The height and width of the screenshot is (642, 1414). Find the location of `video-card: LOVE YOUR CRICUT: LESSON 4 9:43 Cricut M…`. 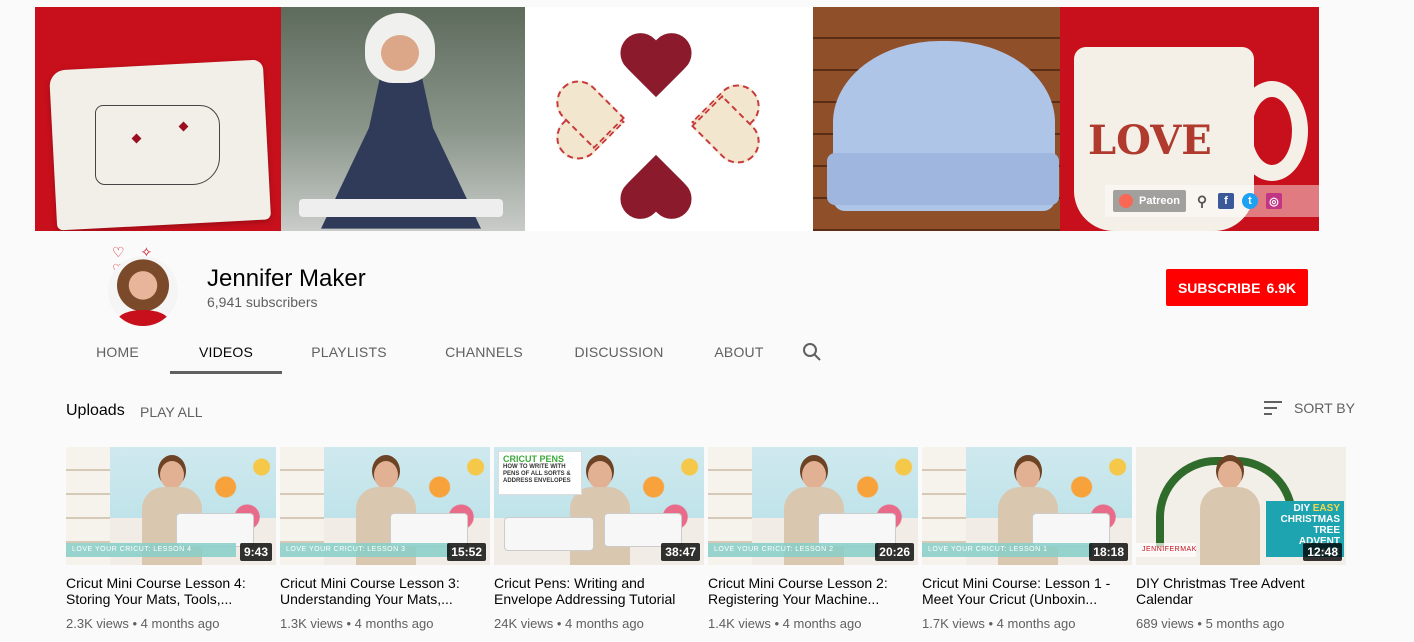

video-card: LOVE YOUR CRICUT: LESSON 4 9:43 Cricut M… is located at coordinates (171, 539).